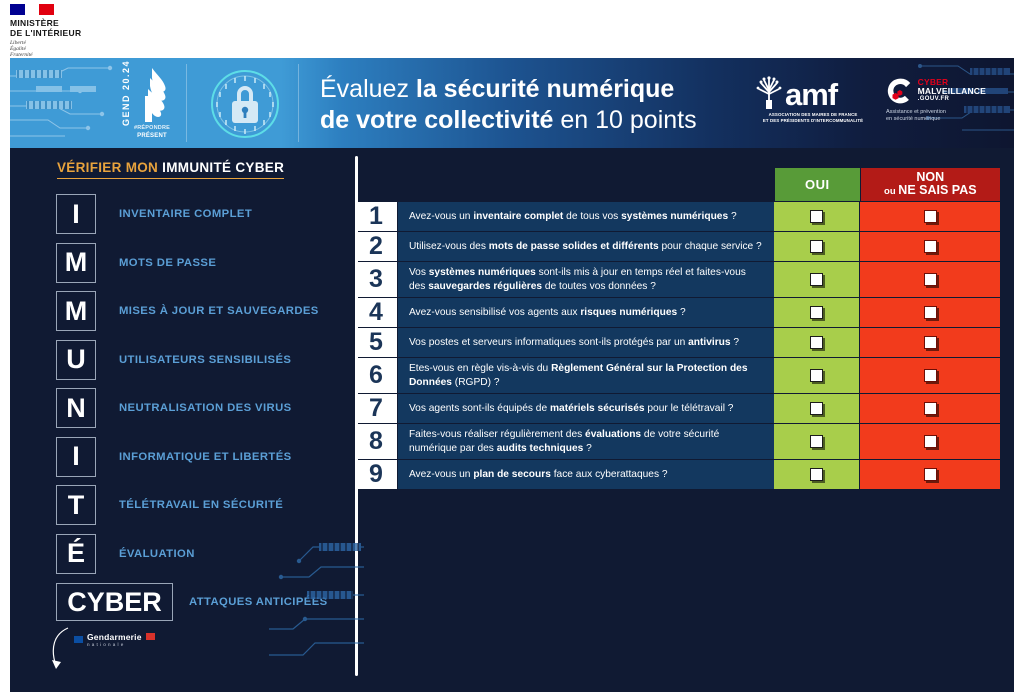  I want to click on gendarmerie-nationale-logo: Gendarmerie nationale, so click(106, 651).